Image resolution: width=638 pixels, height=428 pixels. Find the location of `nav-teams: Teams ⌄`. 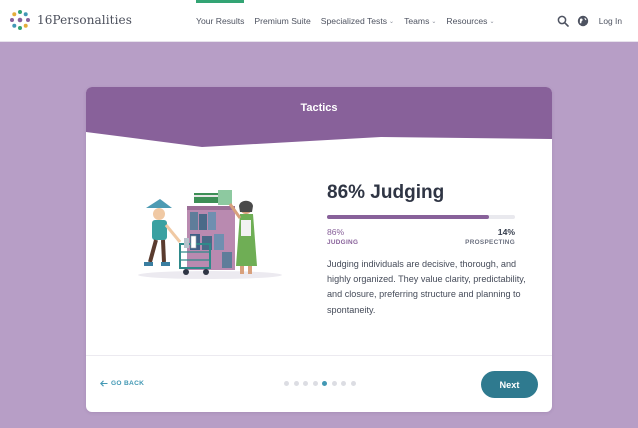

nav-teams: Teams ⌄ is located at coordinates (420, 21).